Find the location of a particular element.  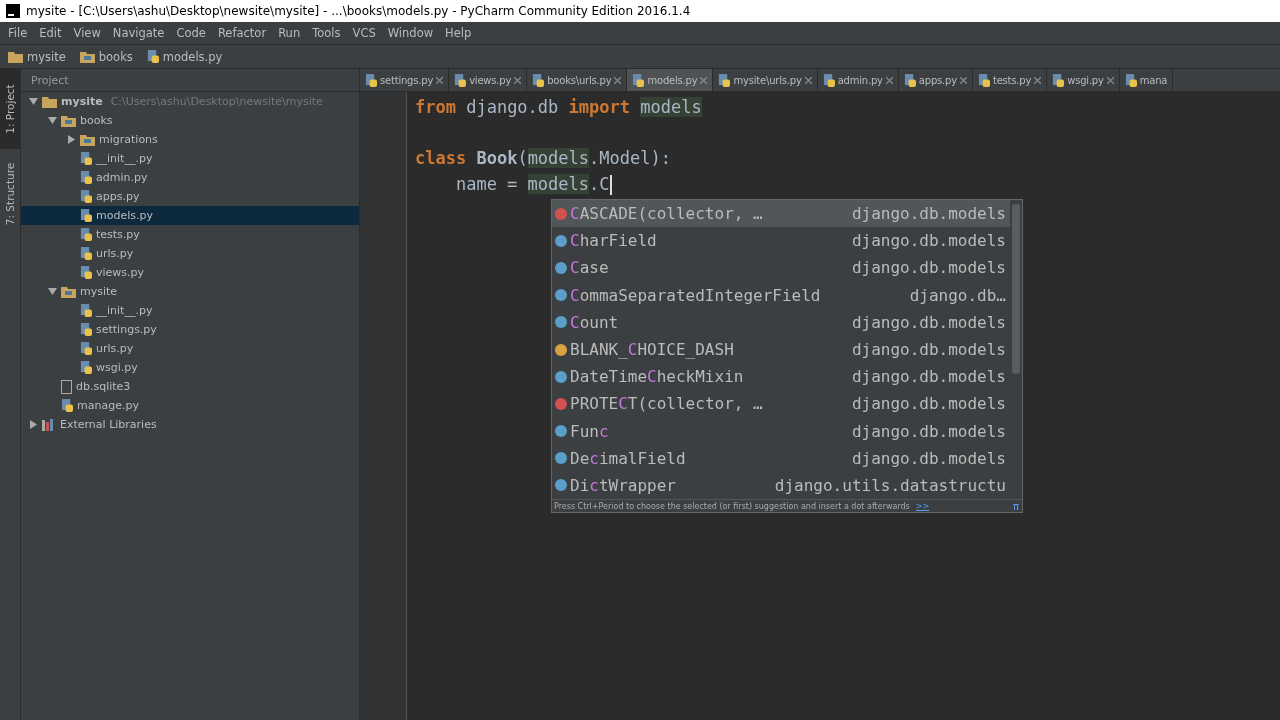

tree-item: books is located at coordinates (190, 120).